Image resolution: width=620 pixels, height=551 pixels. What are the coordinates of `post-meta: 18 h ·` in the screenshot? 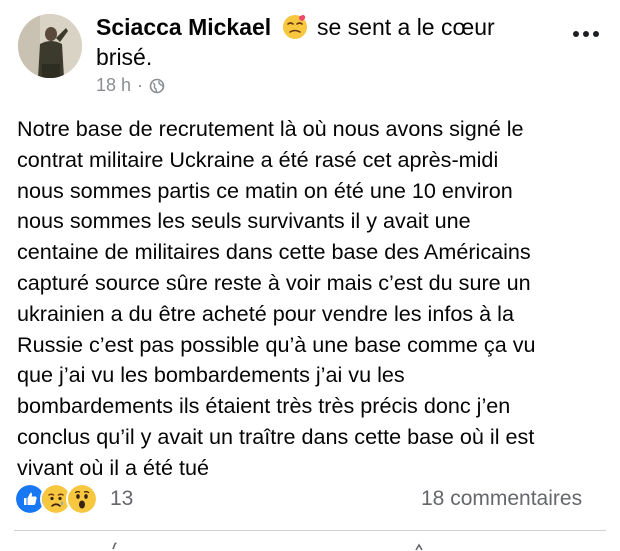 It's located at (130, 85).